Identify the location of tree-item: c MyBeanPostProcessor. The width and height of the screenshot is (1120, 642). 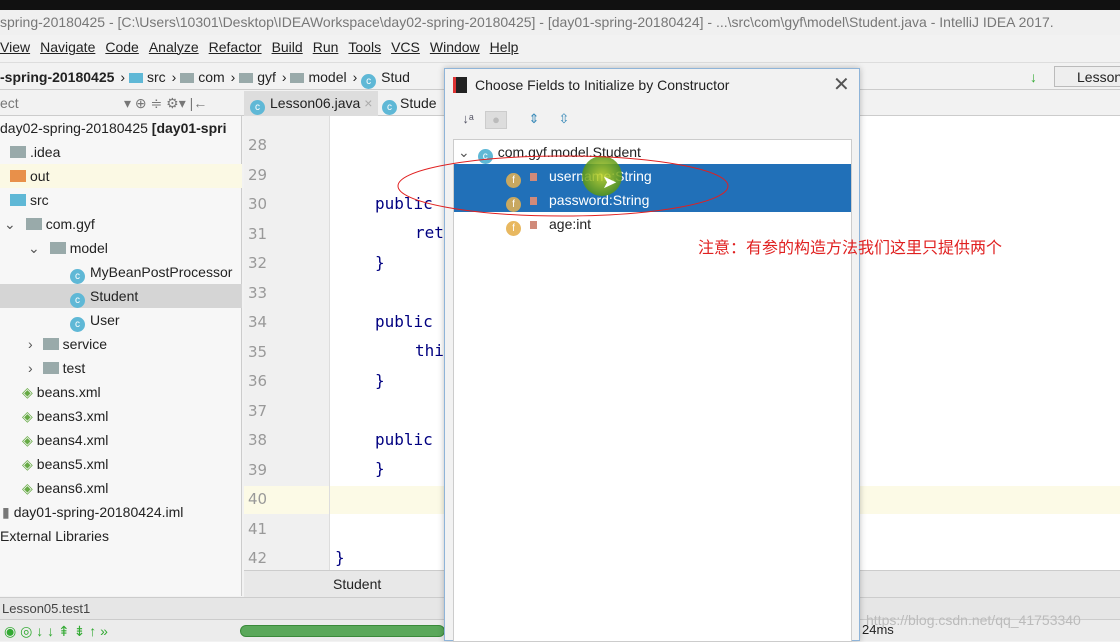
(121, 272).